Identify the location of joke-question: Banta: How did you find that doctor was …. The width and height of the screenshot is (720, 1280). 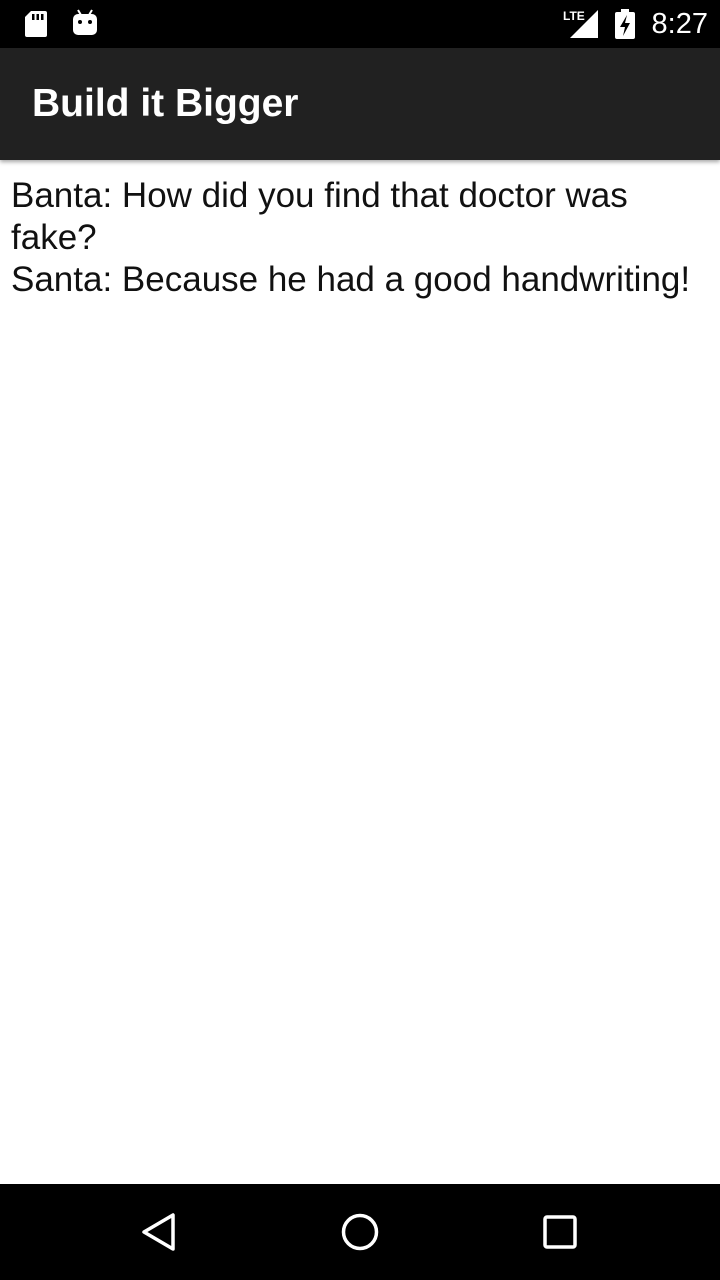
(319, 216).